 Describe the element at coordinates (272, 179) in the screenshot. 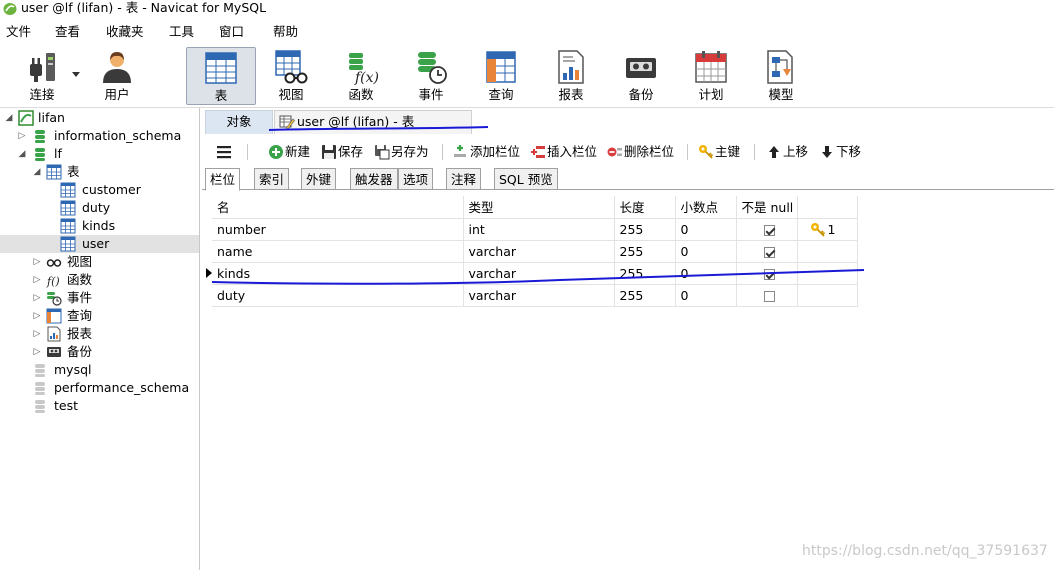

I see `tab-indexes: 索引` at that location.